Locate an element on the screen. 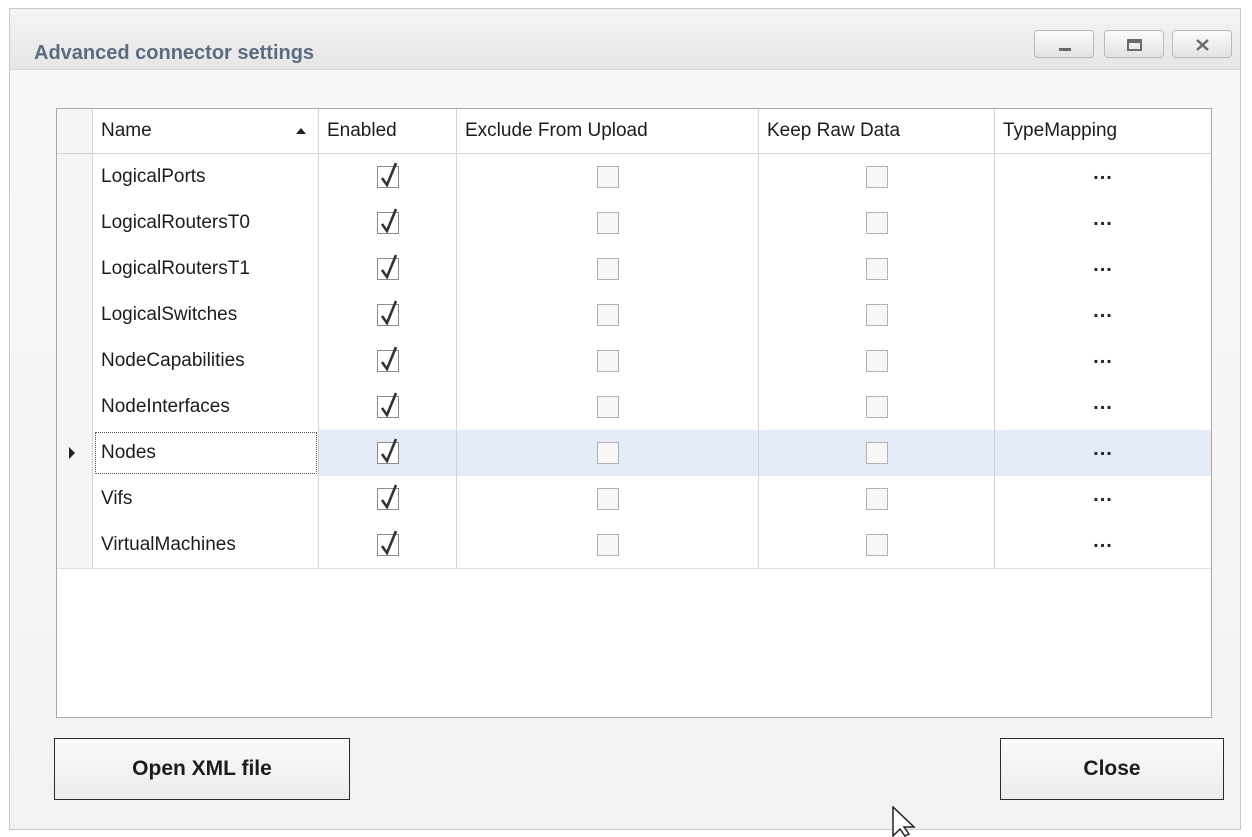 The image size is (1252, 837). name-cell: NodeInterfaces is located at coordinates (206, 407).